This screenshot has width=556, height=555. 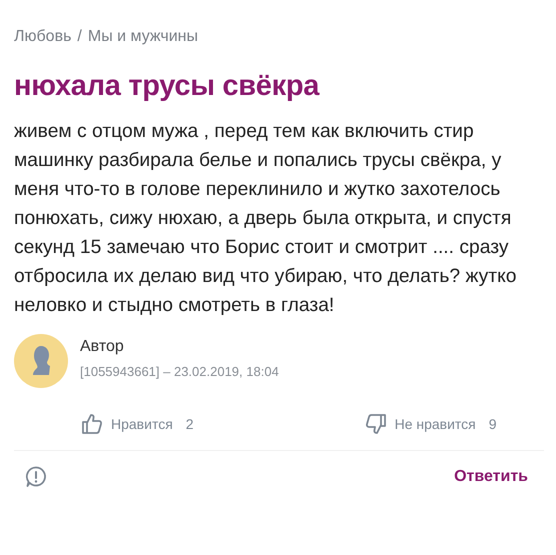 I want to click on thumbs-down-icon, so click(x=376, y=424).